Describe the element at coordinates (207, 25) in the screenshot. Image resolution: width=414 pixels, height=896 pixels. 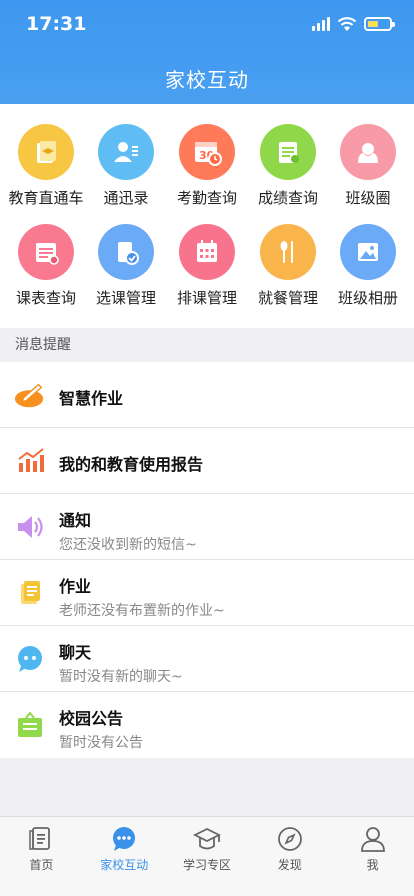
I see `status-bar: 17:31` at that location.